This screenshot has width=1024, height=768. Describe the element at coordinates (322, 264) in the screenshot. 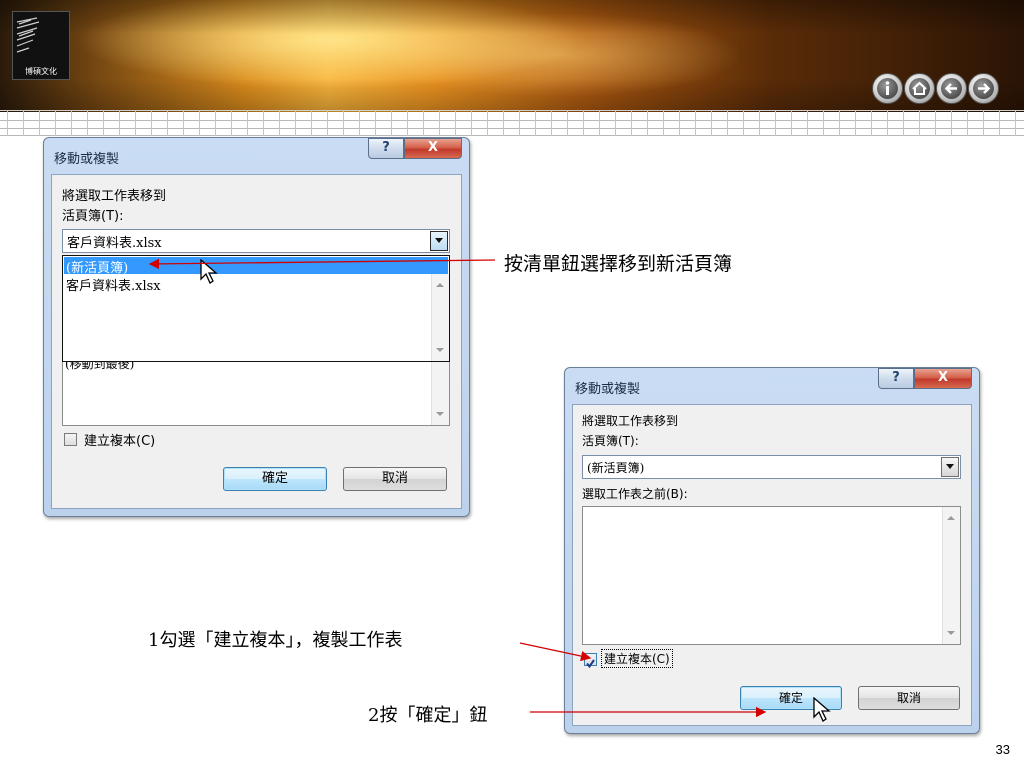

I see `arrow-to-dropdown` at that location.